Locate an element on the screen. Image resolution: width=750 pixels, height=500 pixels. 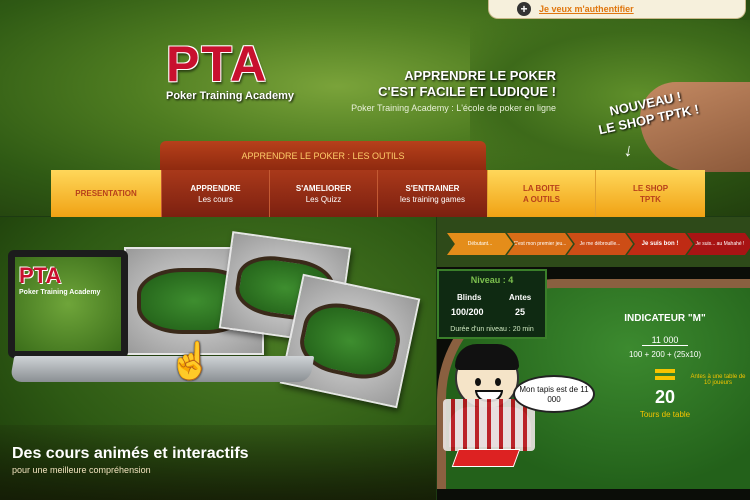
submenu-title: APPRENDRE LE POKER : LES OUTILS is located at coordinates (323, 155).